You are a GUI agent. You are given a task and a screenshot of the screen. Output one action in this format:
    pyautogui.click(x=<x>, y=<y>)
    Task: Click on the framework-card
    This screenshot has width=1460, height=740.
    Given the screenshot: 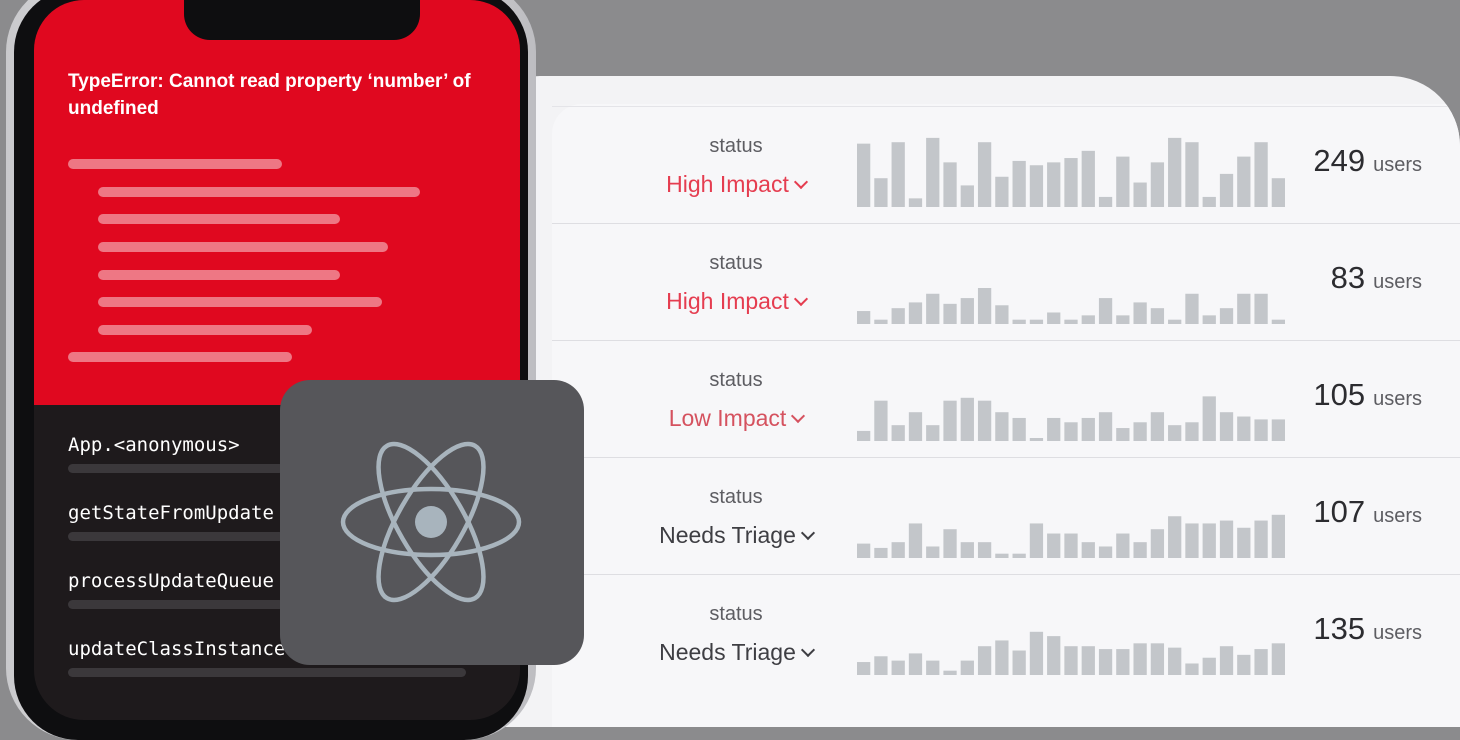 What is the action you would take?
    pyautogui.click(x=432, y=522)
    